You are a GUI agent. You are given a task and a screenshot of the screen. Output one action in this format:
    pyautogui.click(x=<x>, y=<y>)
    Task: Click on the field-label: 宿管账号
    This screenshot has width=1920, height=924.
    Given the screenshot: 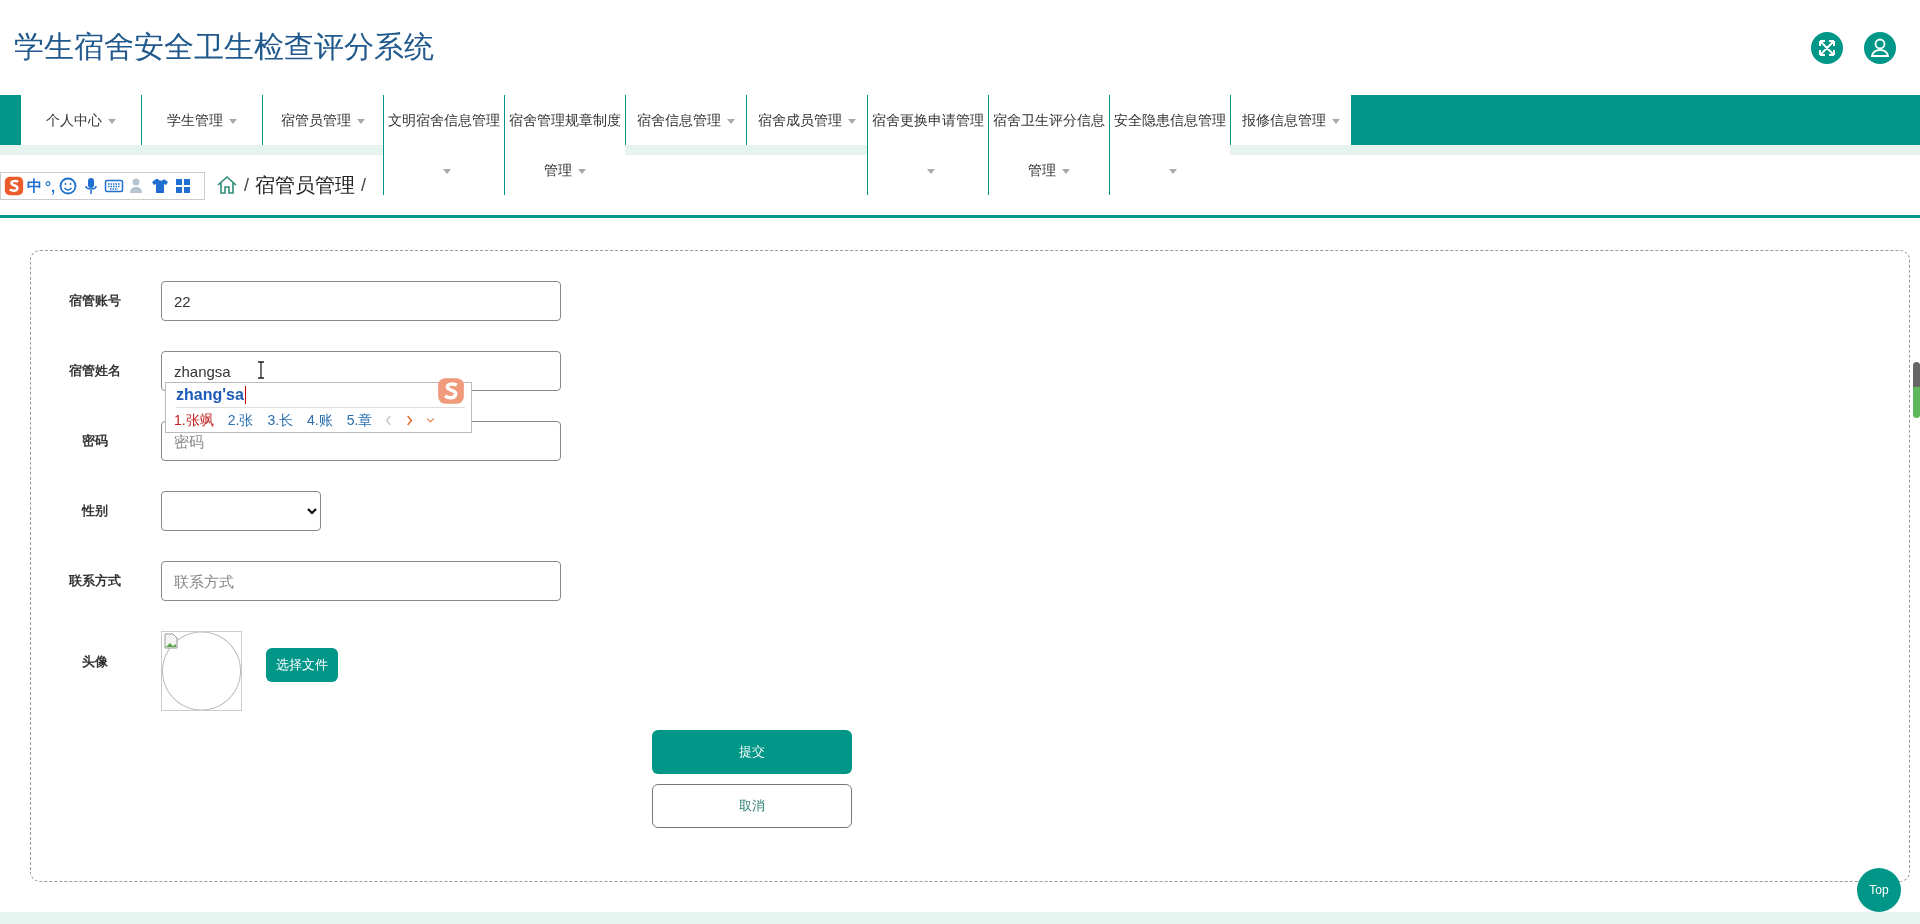 What is the action you would take?
    pyautogui.click(x=95, y=301)
    